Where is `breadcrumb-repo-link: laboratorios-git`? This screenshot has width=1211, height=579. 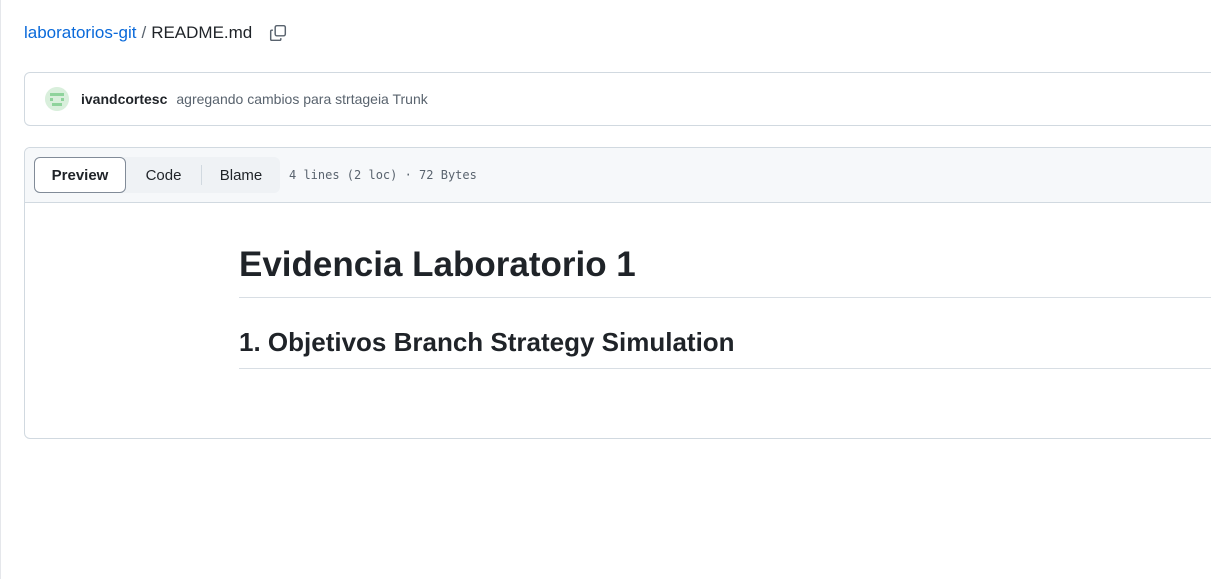
breadcrumb-repo-link: laboratorios-git is located at coordinates (80, 33).